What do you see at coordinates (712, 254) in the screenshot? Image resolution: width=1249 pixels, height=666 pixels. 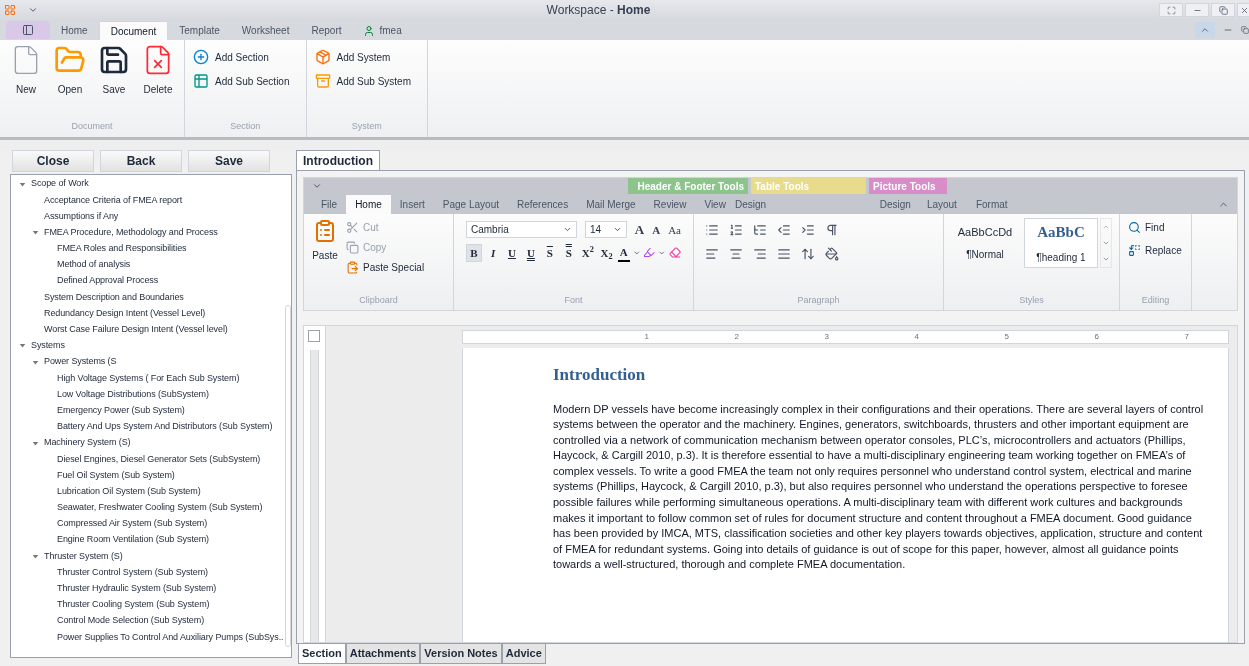 I see `align-left-icon` at bounding box center [712, 254].